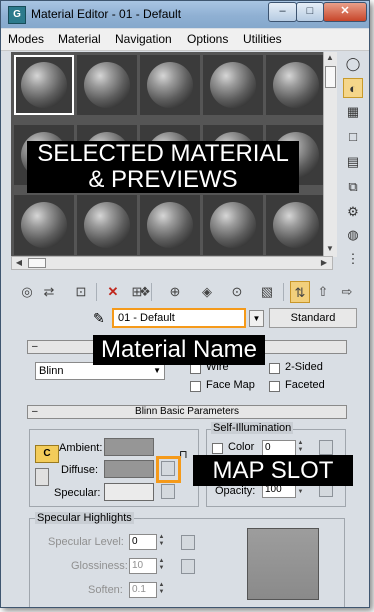 This screenshot has width=374, height=612. What do you see at coordinates (313, 318) in the screenshot?
I see `material-type-button: Standard` at bounding box center [313, 318].